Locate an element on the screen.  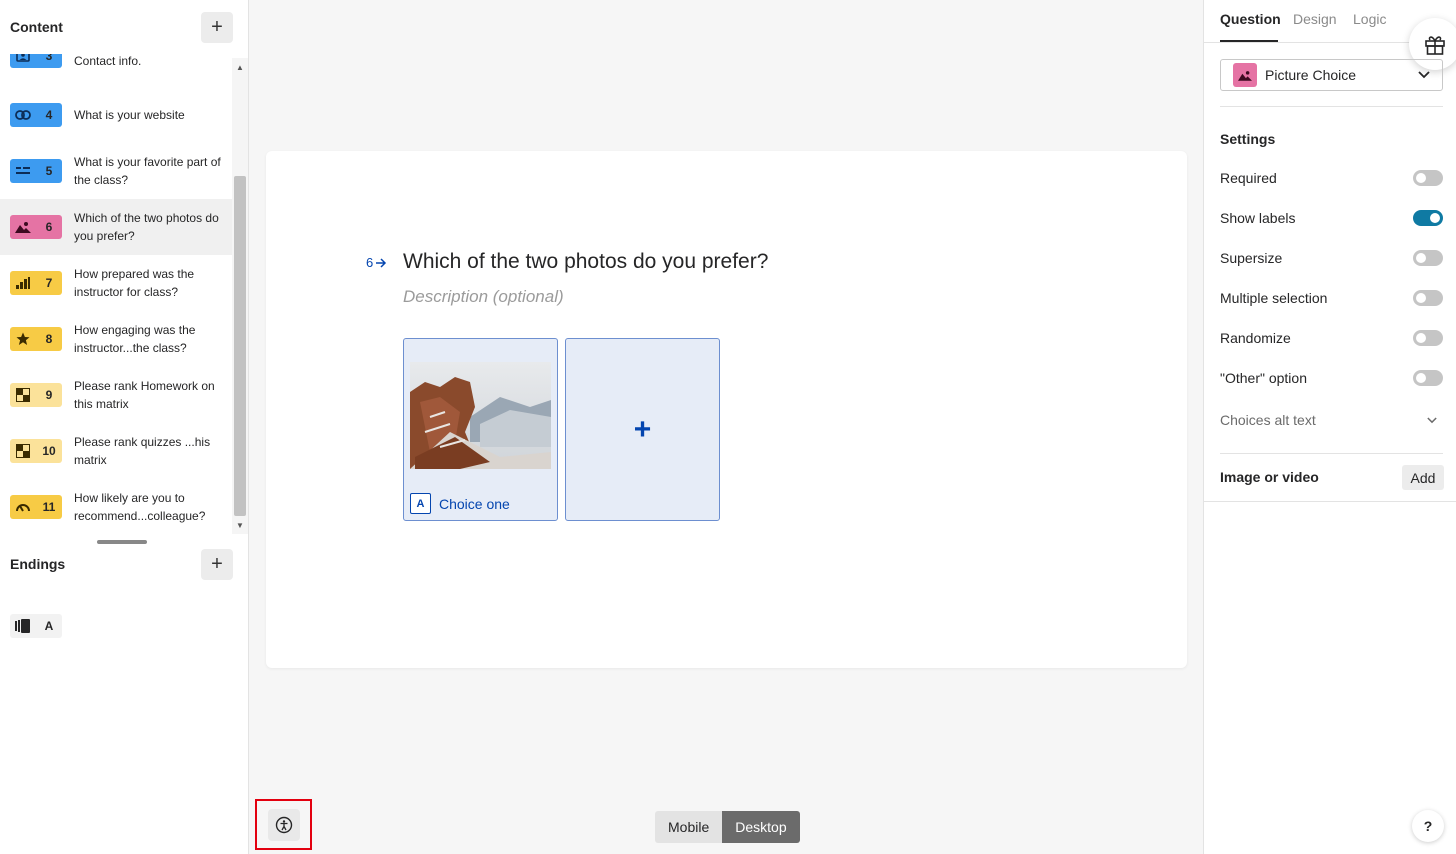
question-badge: 10 is located at coordinates (36, 451).